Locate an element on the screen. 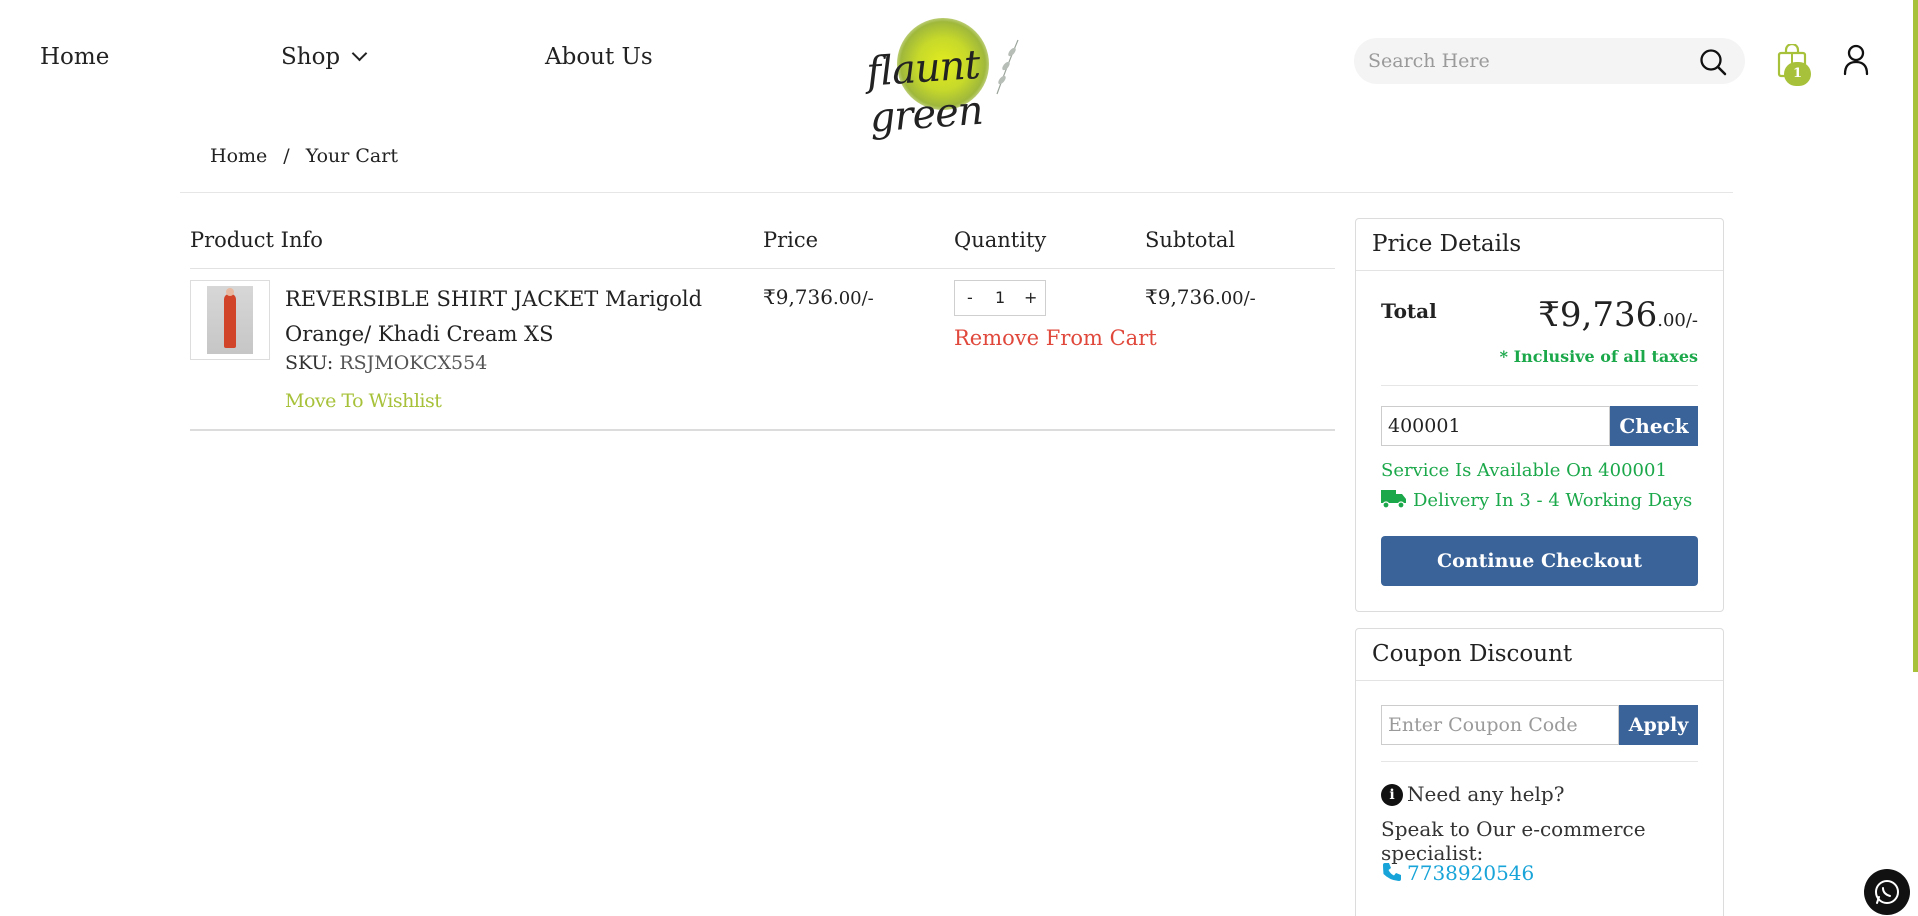  leaf-icon is located at coordinates (1007, 67).